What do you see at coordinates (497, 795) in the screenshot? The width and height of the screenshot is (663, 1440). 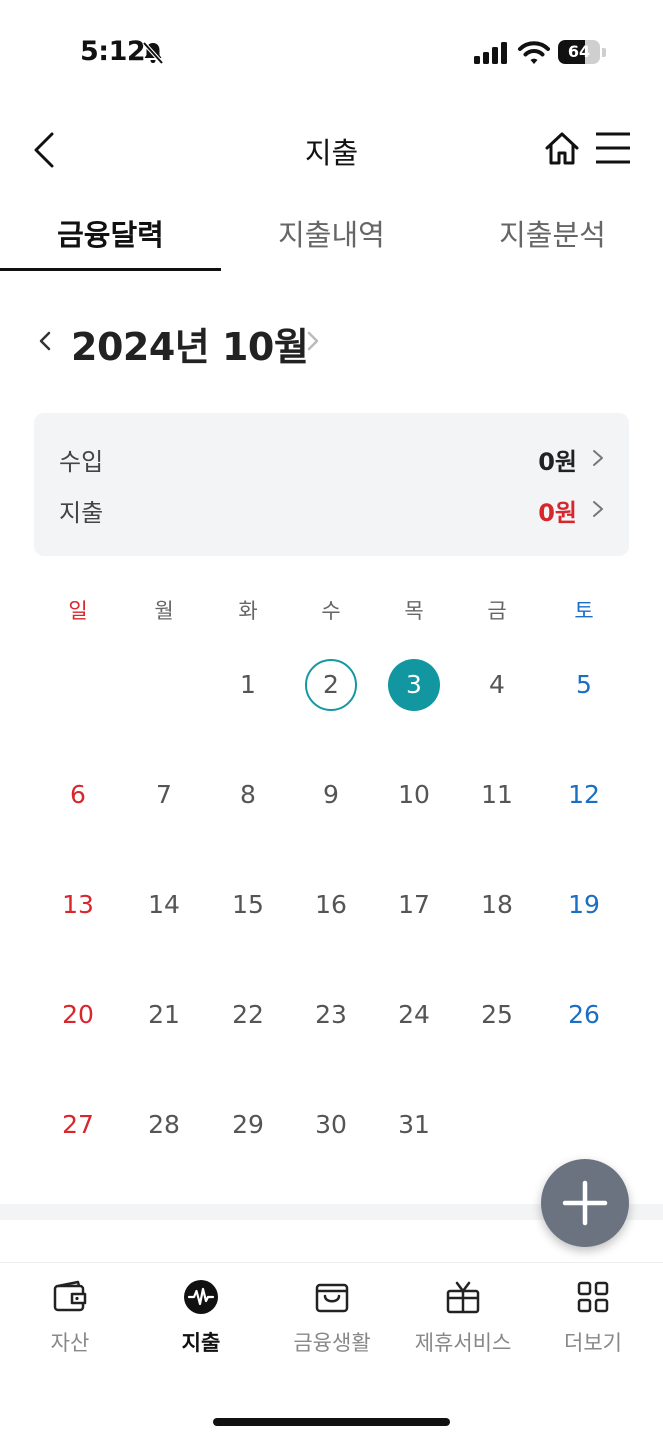 I see `calendar-day: 11` at bounding box center [497, 795].